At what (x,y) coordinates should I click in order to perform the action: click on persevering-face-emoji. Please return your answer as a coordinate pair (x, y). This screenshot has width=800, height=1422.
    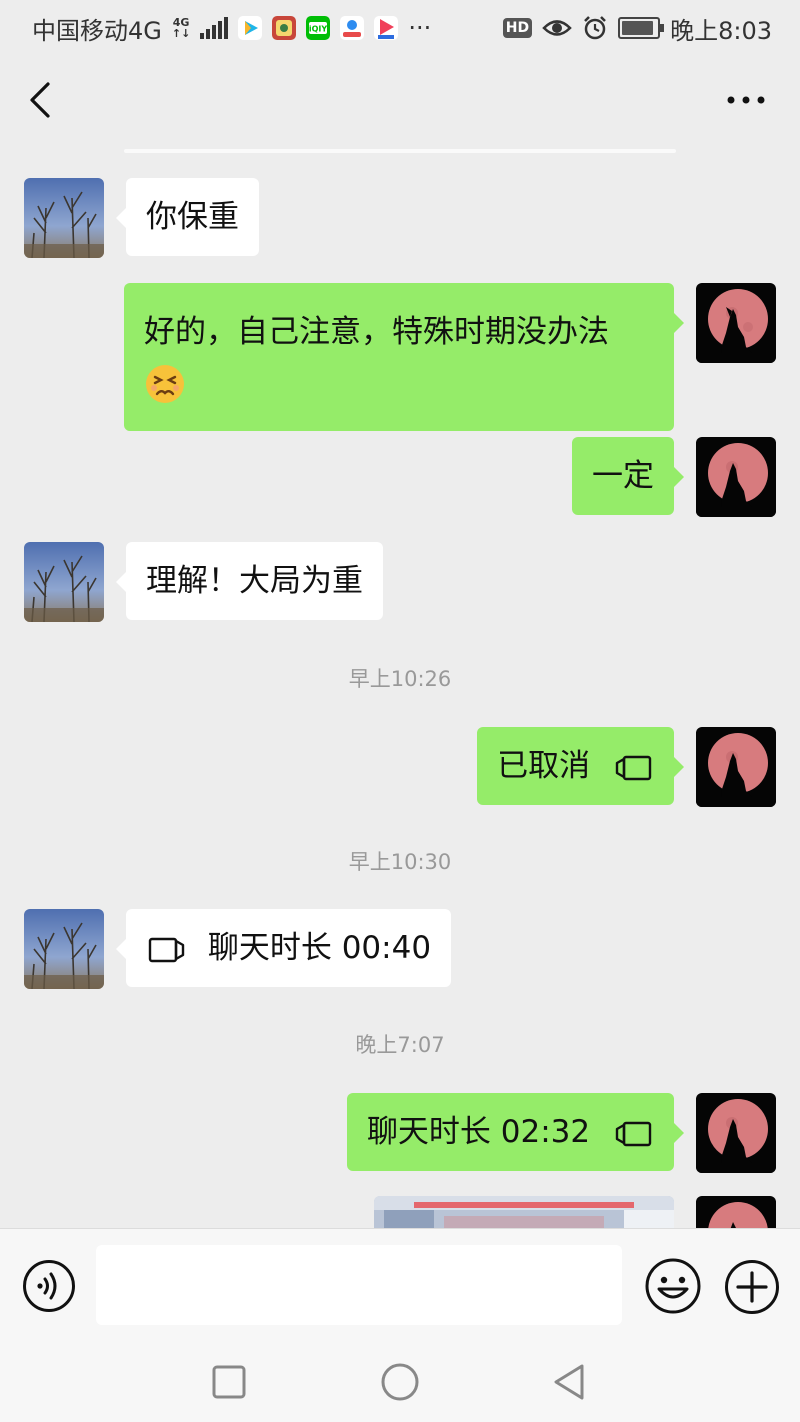
    Looking at the image, I should click on (165, 383).